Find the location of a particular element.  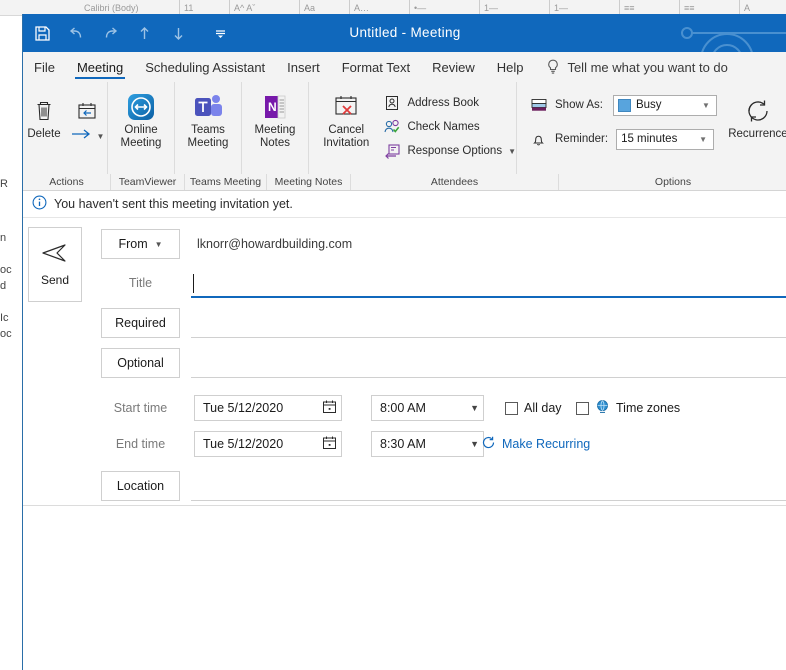

reminder-label: Reminder: is located at coordinates (582, 139).